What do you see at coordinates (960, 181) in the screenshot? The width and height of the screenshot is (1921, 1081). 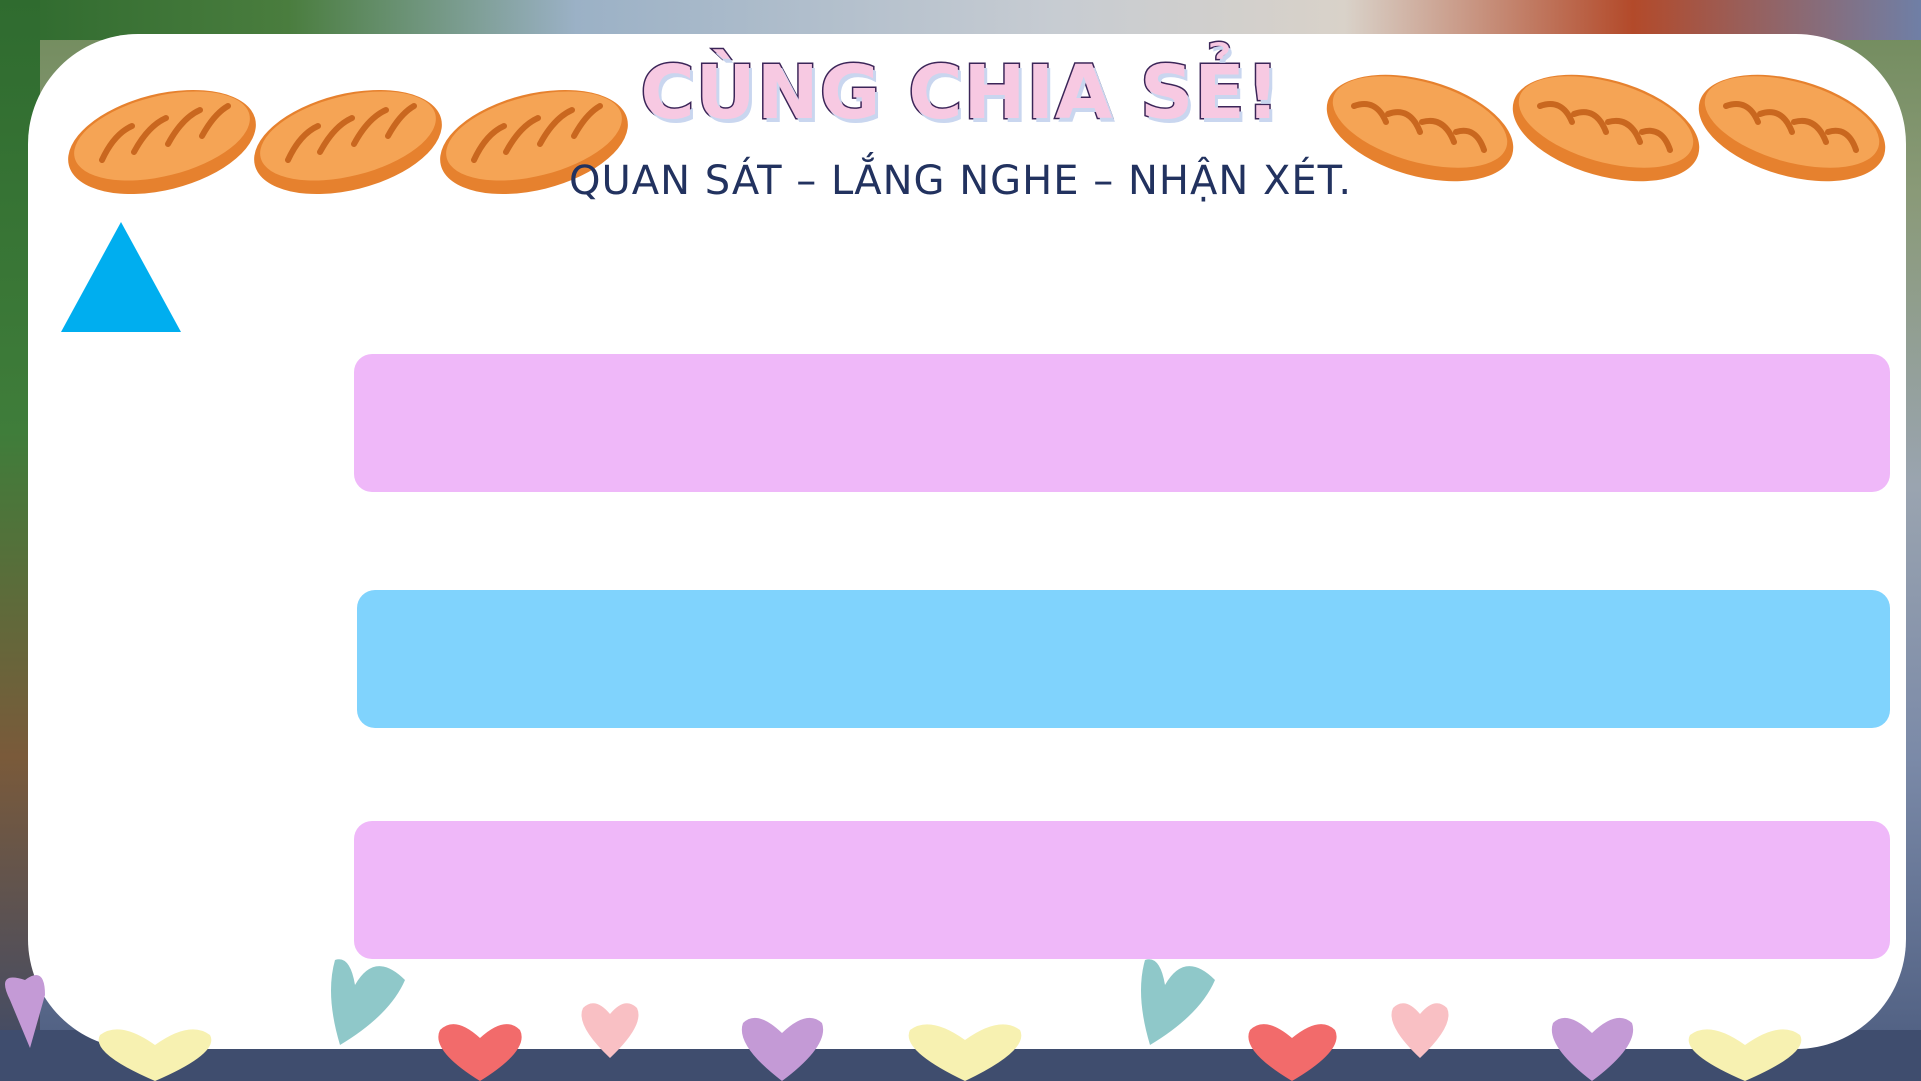 I see `page-subtitle: QUAN SÁT – LẮNG NGHE – NHẬN XÉT.` at bounding box center [960, 181].